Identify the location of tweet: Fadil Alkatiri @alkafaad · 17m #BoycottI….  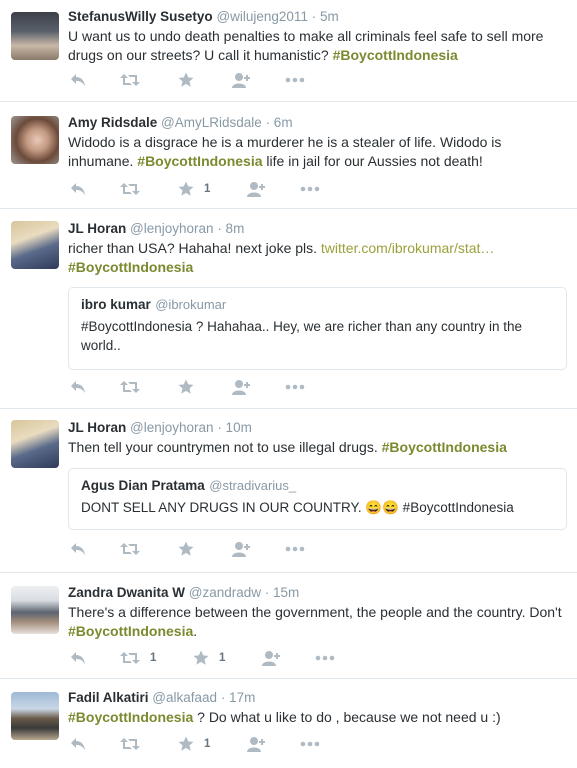
(288, 723).